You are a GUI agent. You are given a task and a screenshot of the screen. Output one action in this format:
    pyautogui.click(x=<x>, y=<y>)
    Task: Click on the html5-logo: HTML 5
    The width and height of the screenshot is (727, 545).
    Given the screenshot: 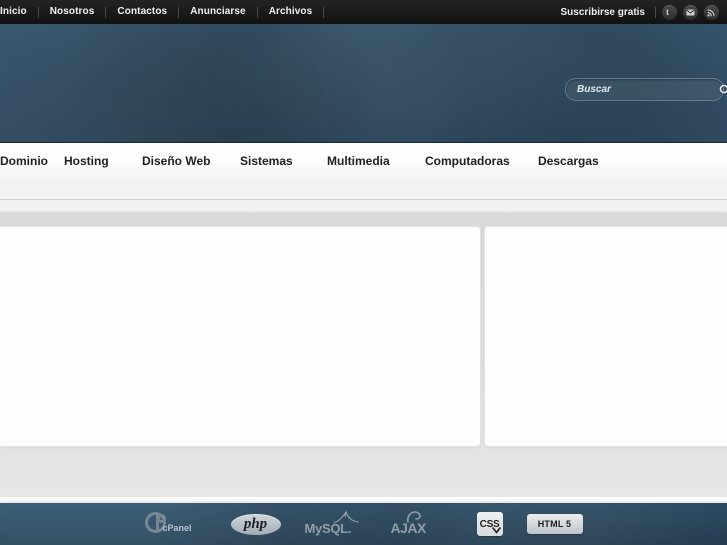 What is the action you would take?
    pyautogui.click(x=554, y=524)
    